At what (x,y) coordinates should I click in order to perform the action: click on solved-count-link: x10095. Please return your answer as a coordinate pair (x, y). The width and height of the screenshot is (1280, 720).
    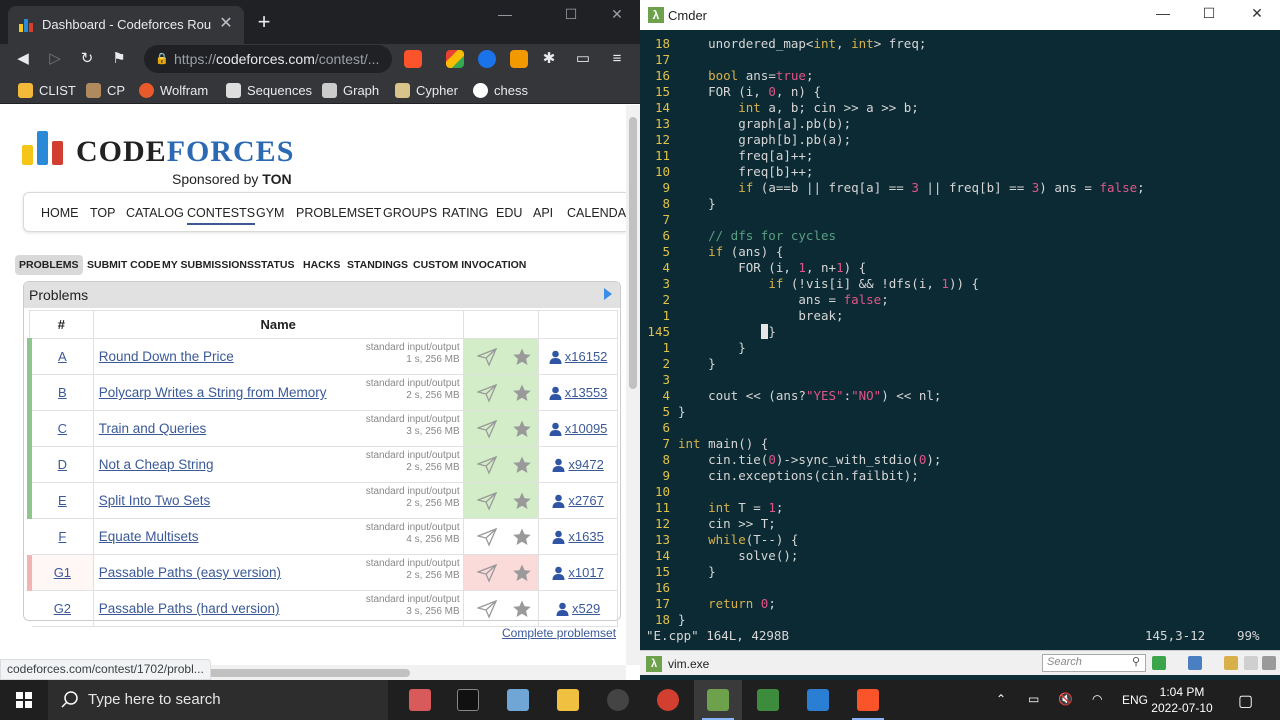
    Looking at the image, I should click on (586, 428).